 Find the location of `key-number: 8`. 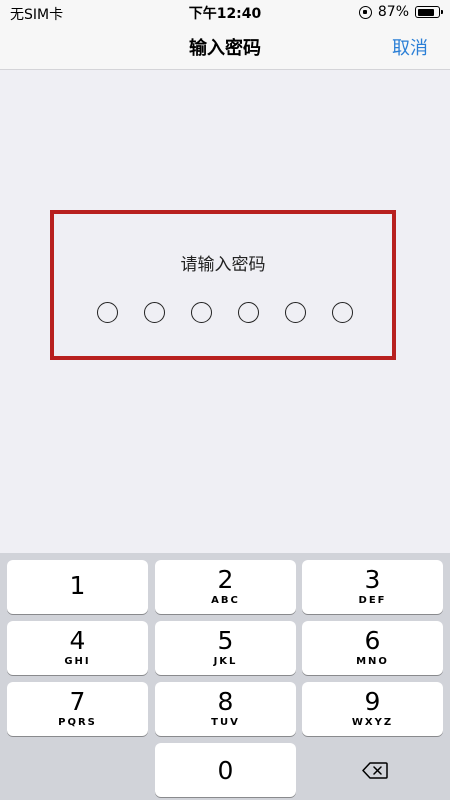

key-number: 8 is located at coordinates (225, 701).